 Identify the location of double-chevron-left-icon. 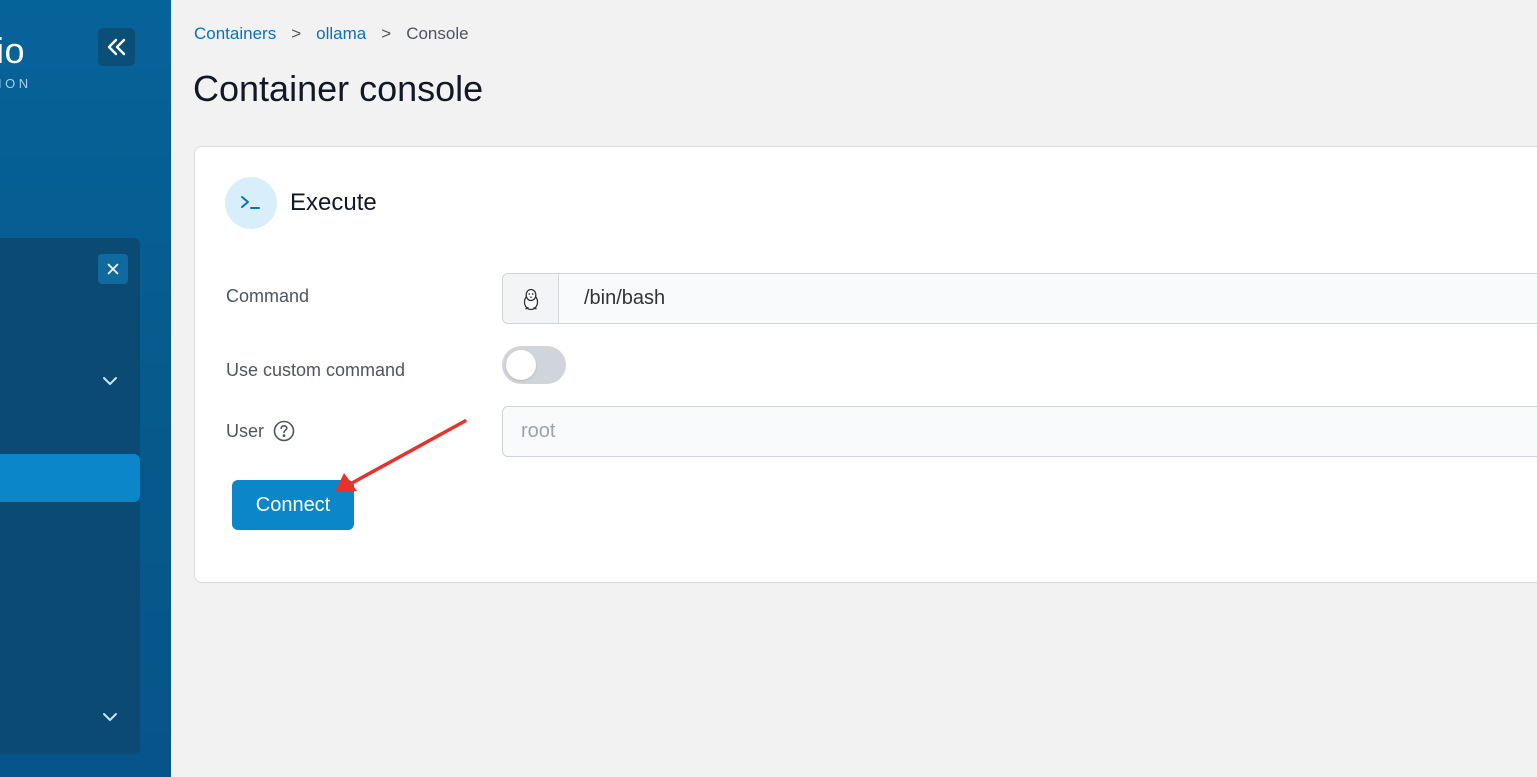
(116, 47).